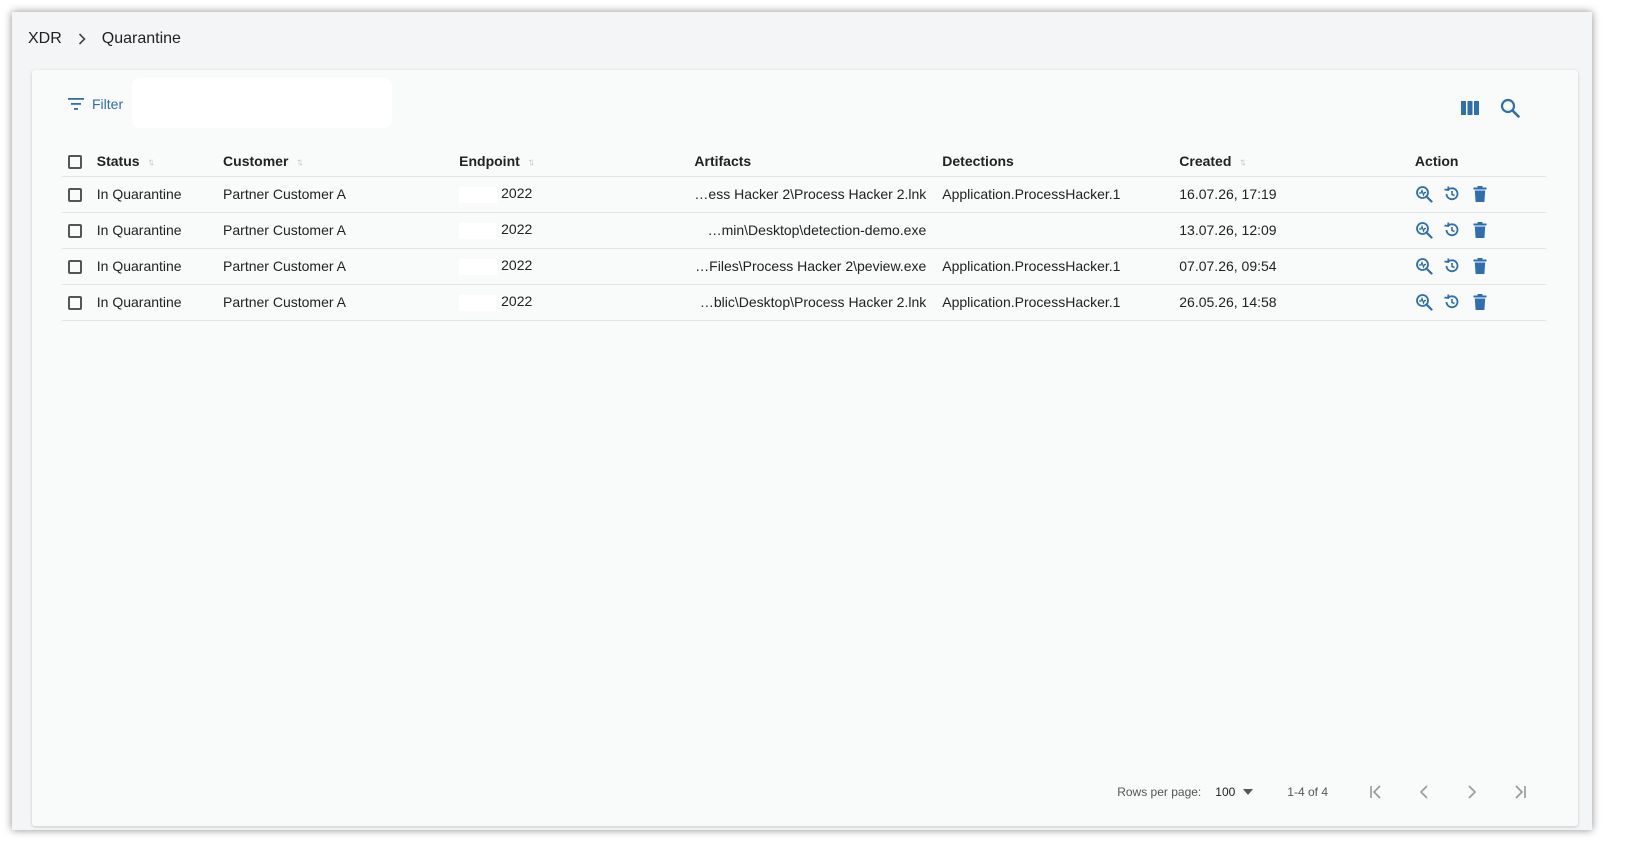 Image resolution: width=1631 pixels, height=842 pixels. What do you see at coordinates (1472, 792) in the screenshot?
I see `next-page-icon` at bounding box center [1472, 792].